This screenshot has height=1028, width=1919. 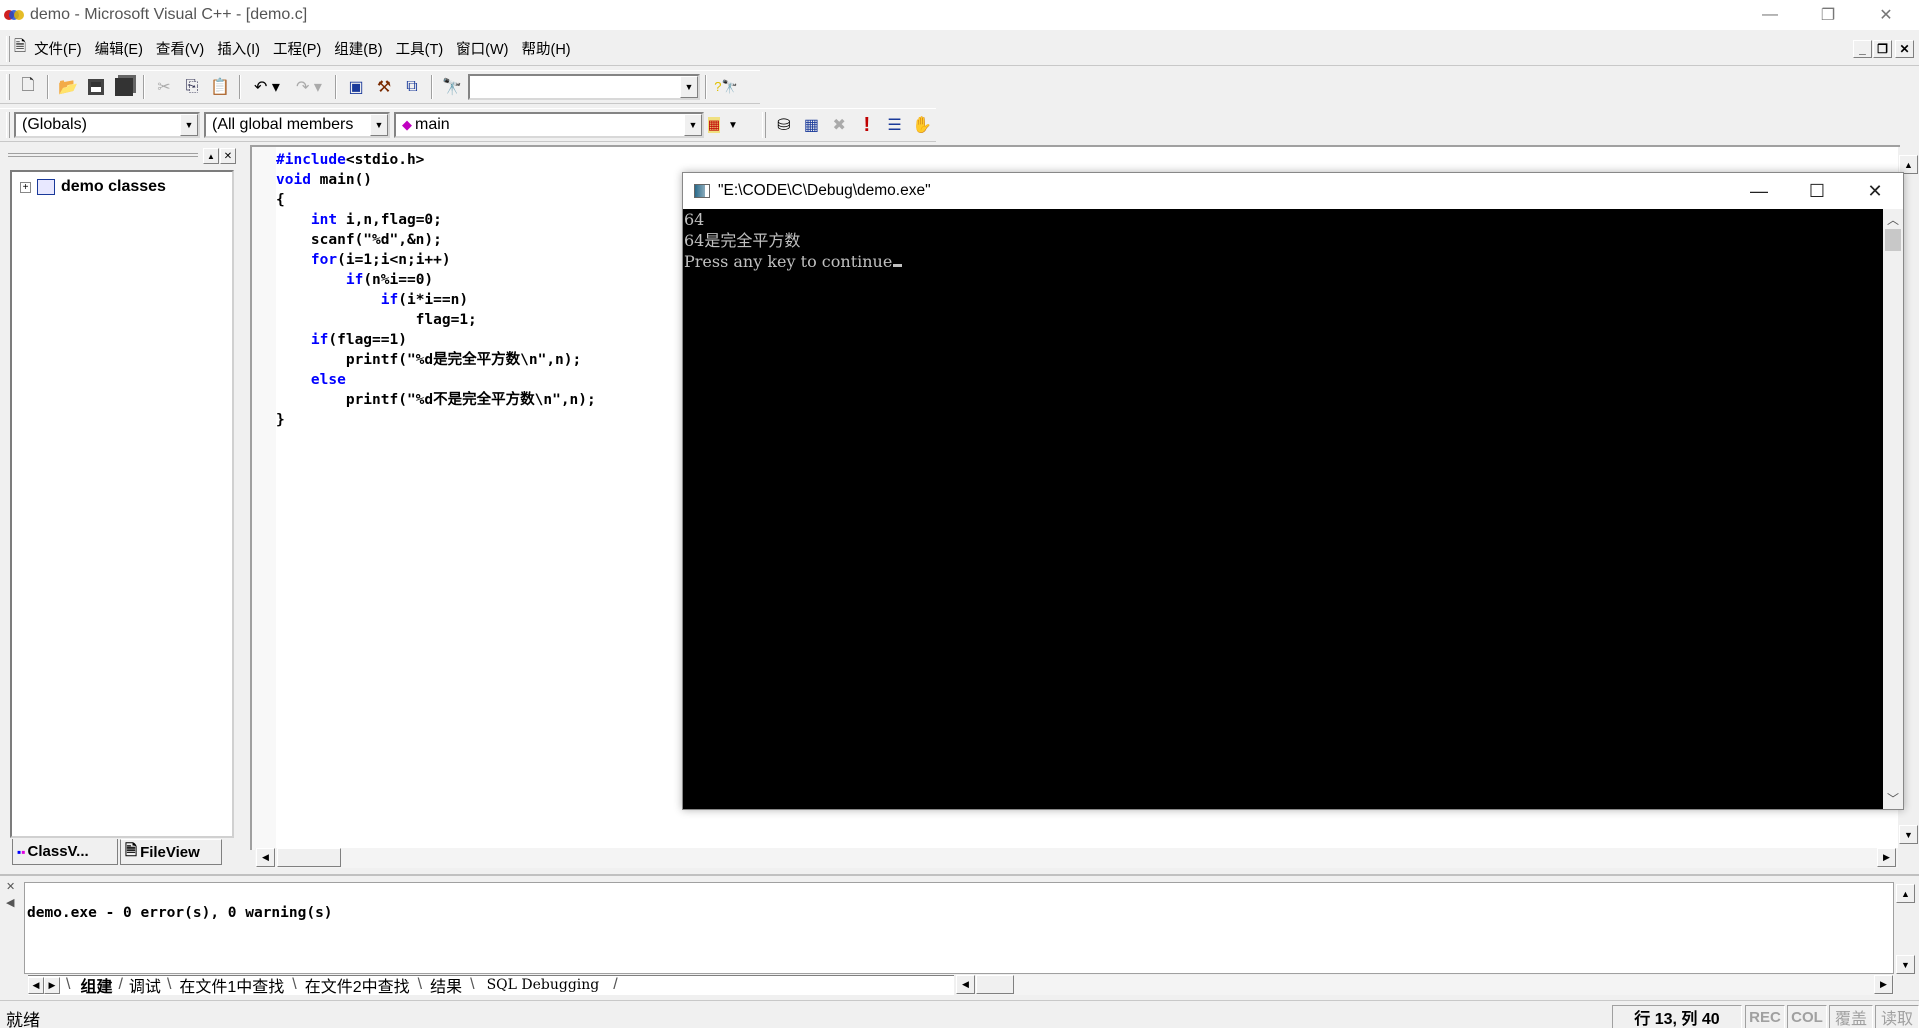 What do you see at coordinates (119, 48) in the screenshot?
I see `menu-edit: 编辑(E)` at bounding box center [119, 48].